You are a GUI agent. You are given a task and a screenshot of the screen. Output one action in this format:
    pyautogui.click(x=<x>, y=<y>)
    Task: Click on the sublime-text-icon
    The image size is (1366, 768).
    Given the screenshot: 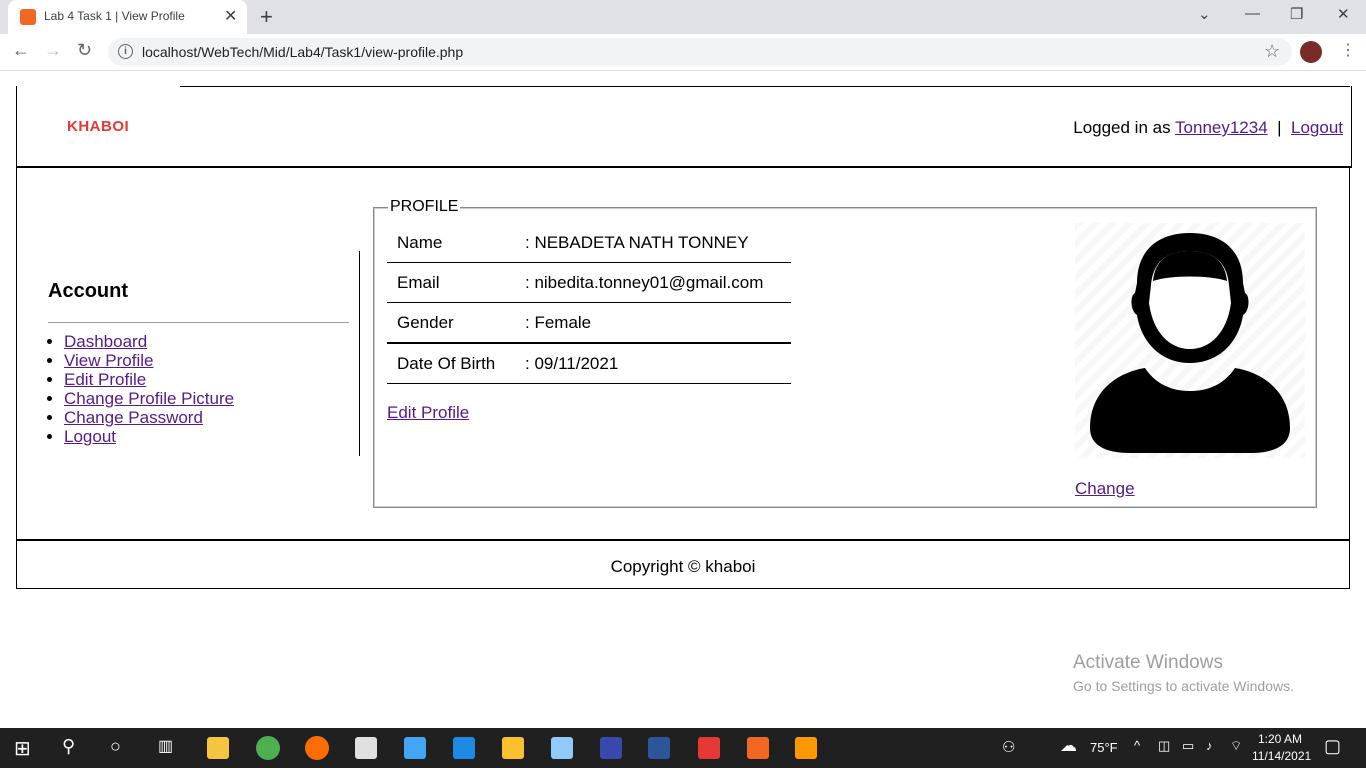 What is the action you would take?
    pyautogui.click(x=806, y=748)
    